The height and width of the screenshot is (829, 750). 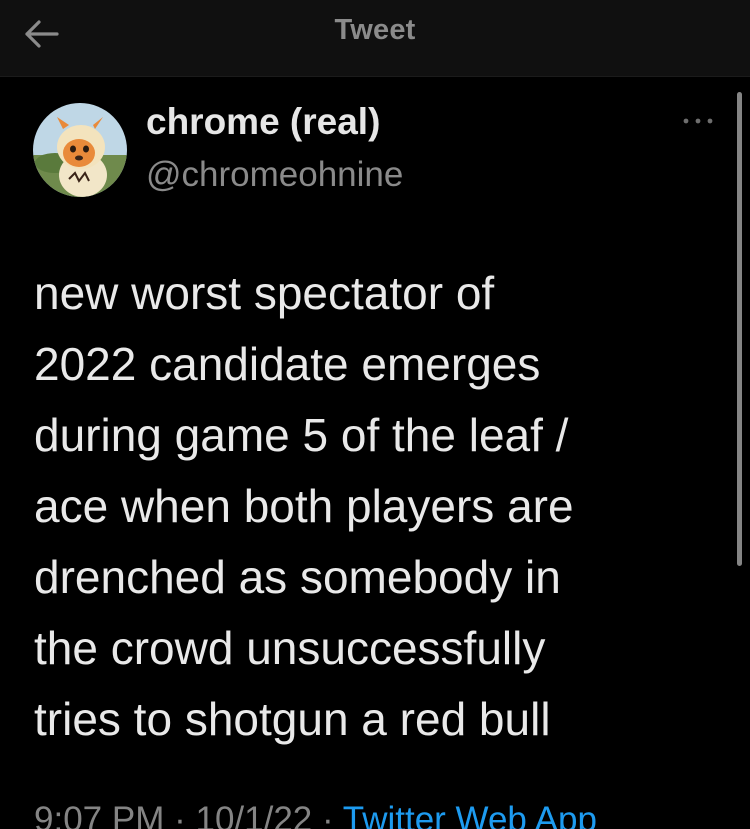 What do you see at coordinates (263, 122) in the screenshot?
I see `author-display-name: chrome (real)` at bounding box center [263, 122].